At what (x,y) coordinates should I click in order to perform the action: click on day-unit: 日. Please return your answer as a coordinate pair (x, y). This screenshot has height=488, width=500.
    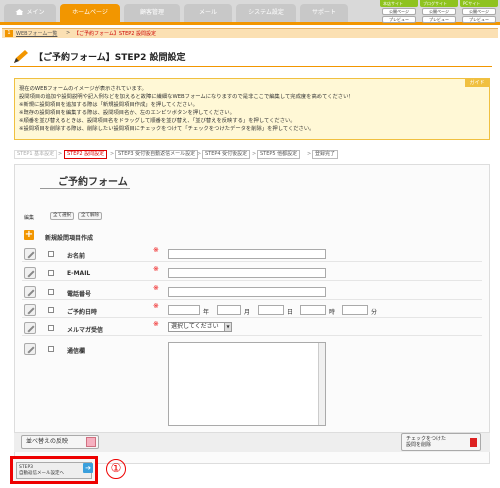
    Looking at the image, I should click on (290, 312).